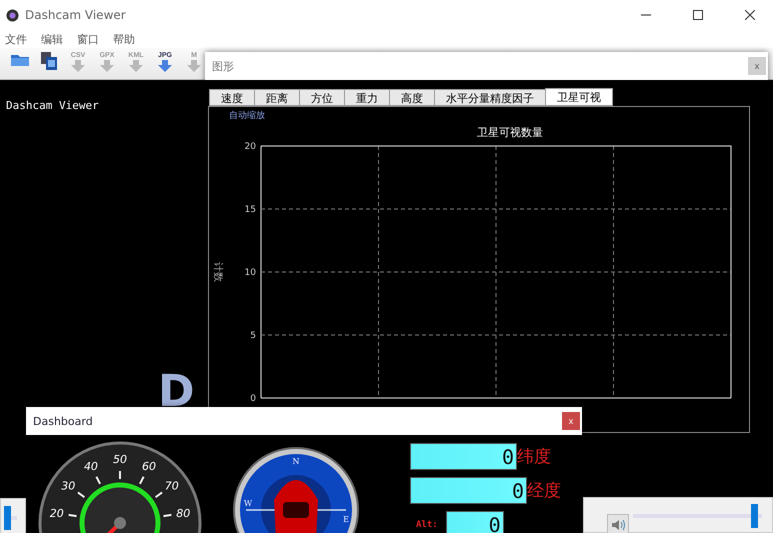 This screenshot has height=533, width=773. I want to click on menu-item: 编辑, so click(52, 39).